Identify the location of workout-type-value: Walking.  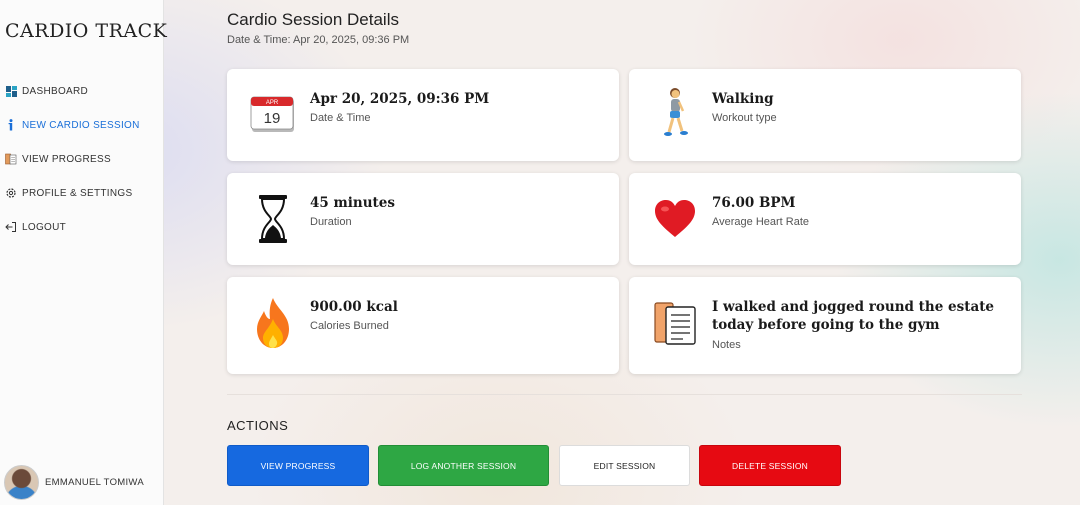
(743, 99).